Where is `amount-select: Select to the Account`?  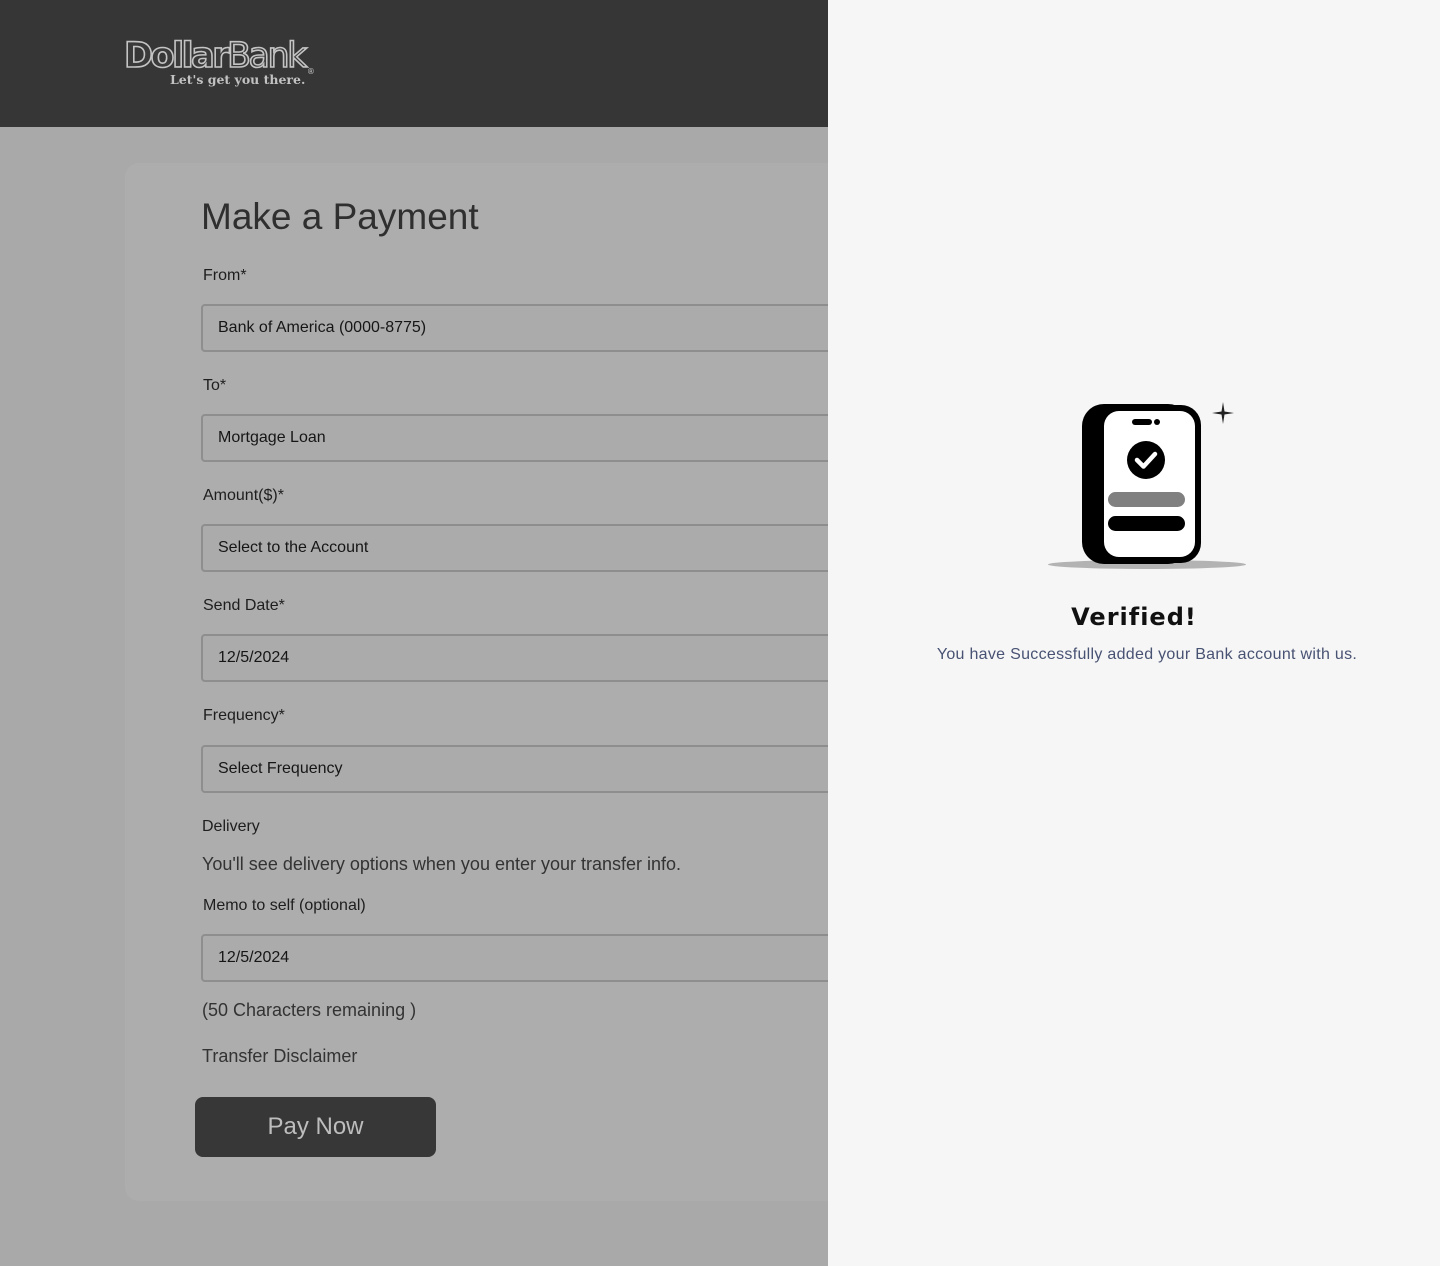
amount-select: Select to the Account is located at coordinates (551, 548).